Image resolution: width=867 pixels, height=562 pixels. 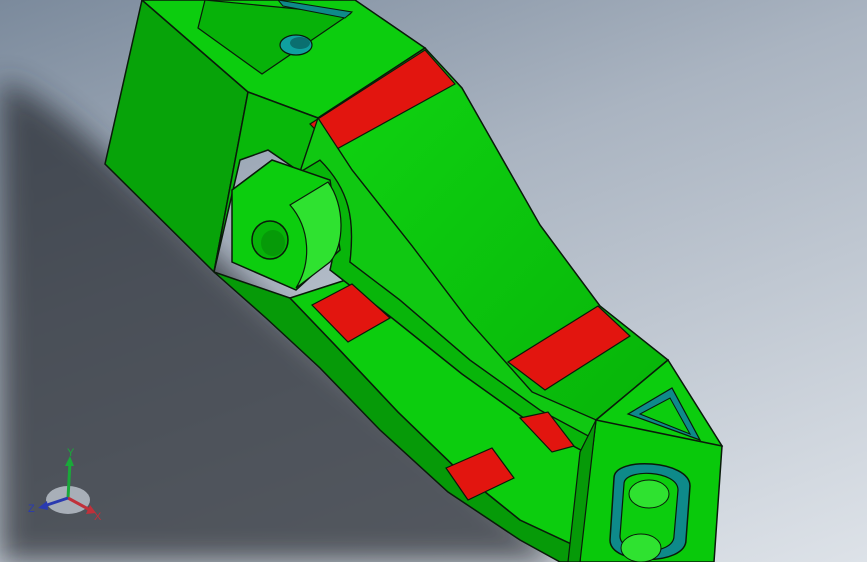 What do you see at coordinates (300, 43) in the screenshot?
I see `upper-pocket-hole-inner` at bounding box center [300, 43].